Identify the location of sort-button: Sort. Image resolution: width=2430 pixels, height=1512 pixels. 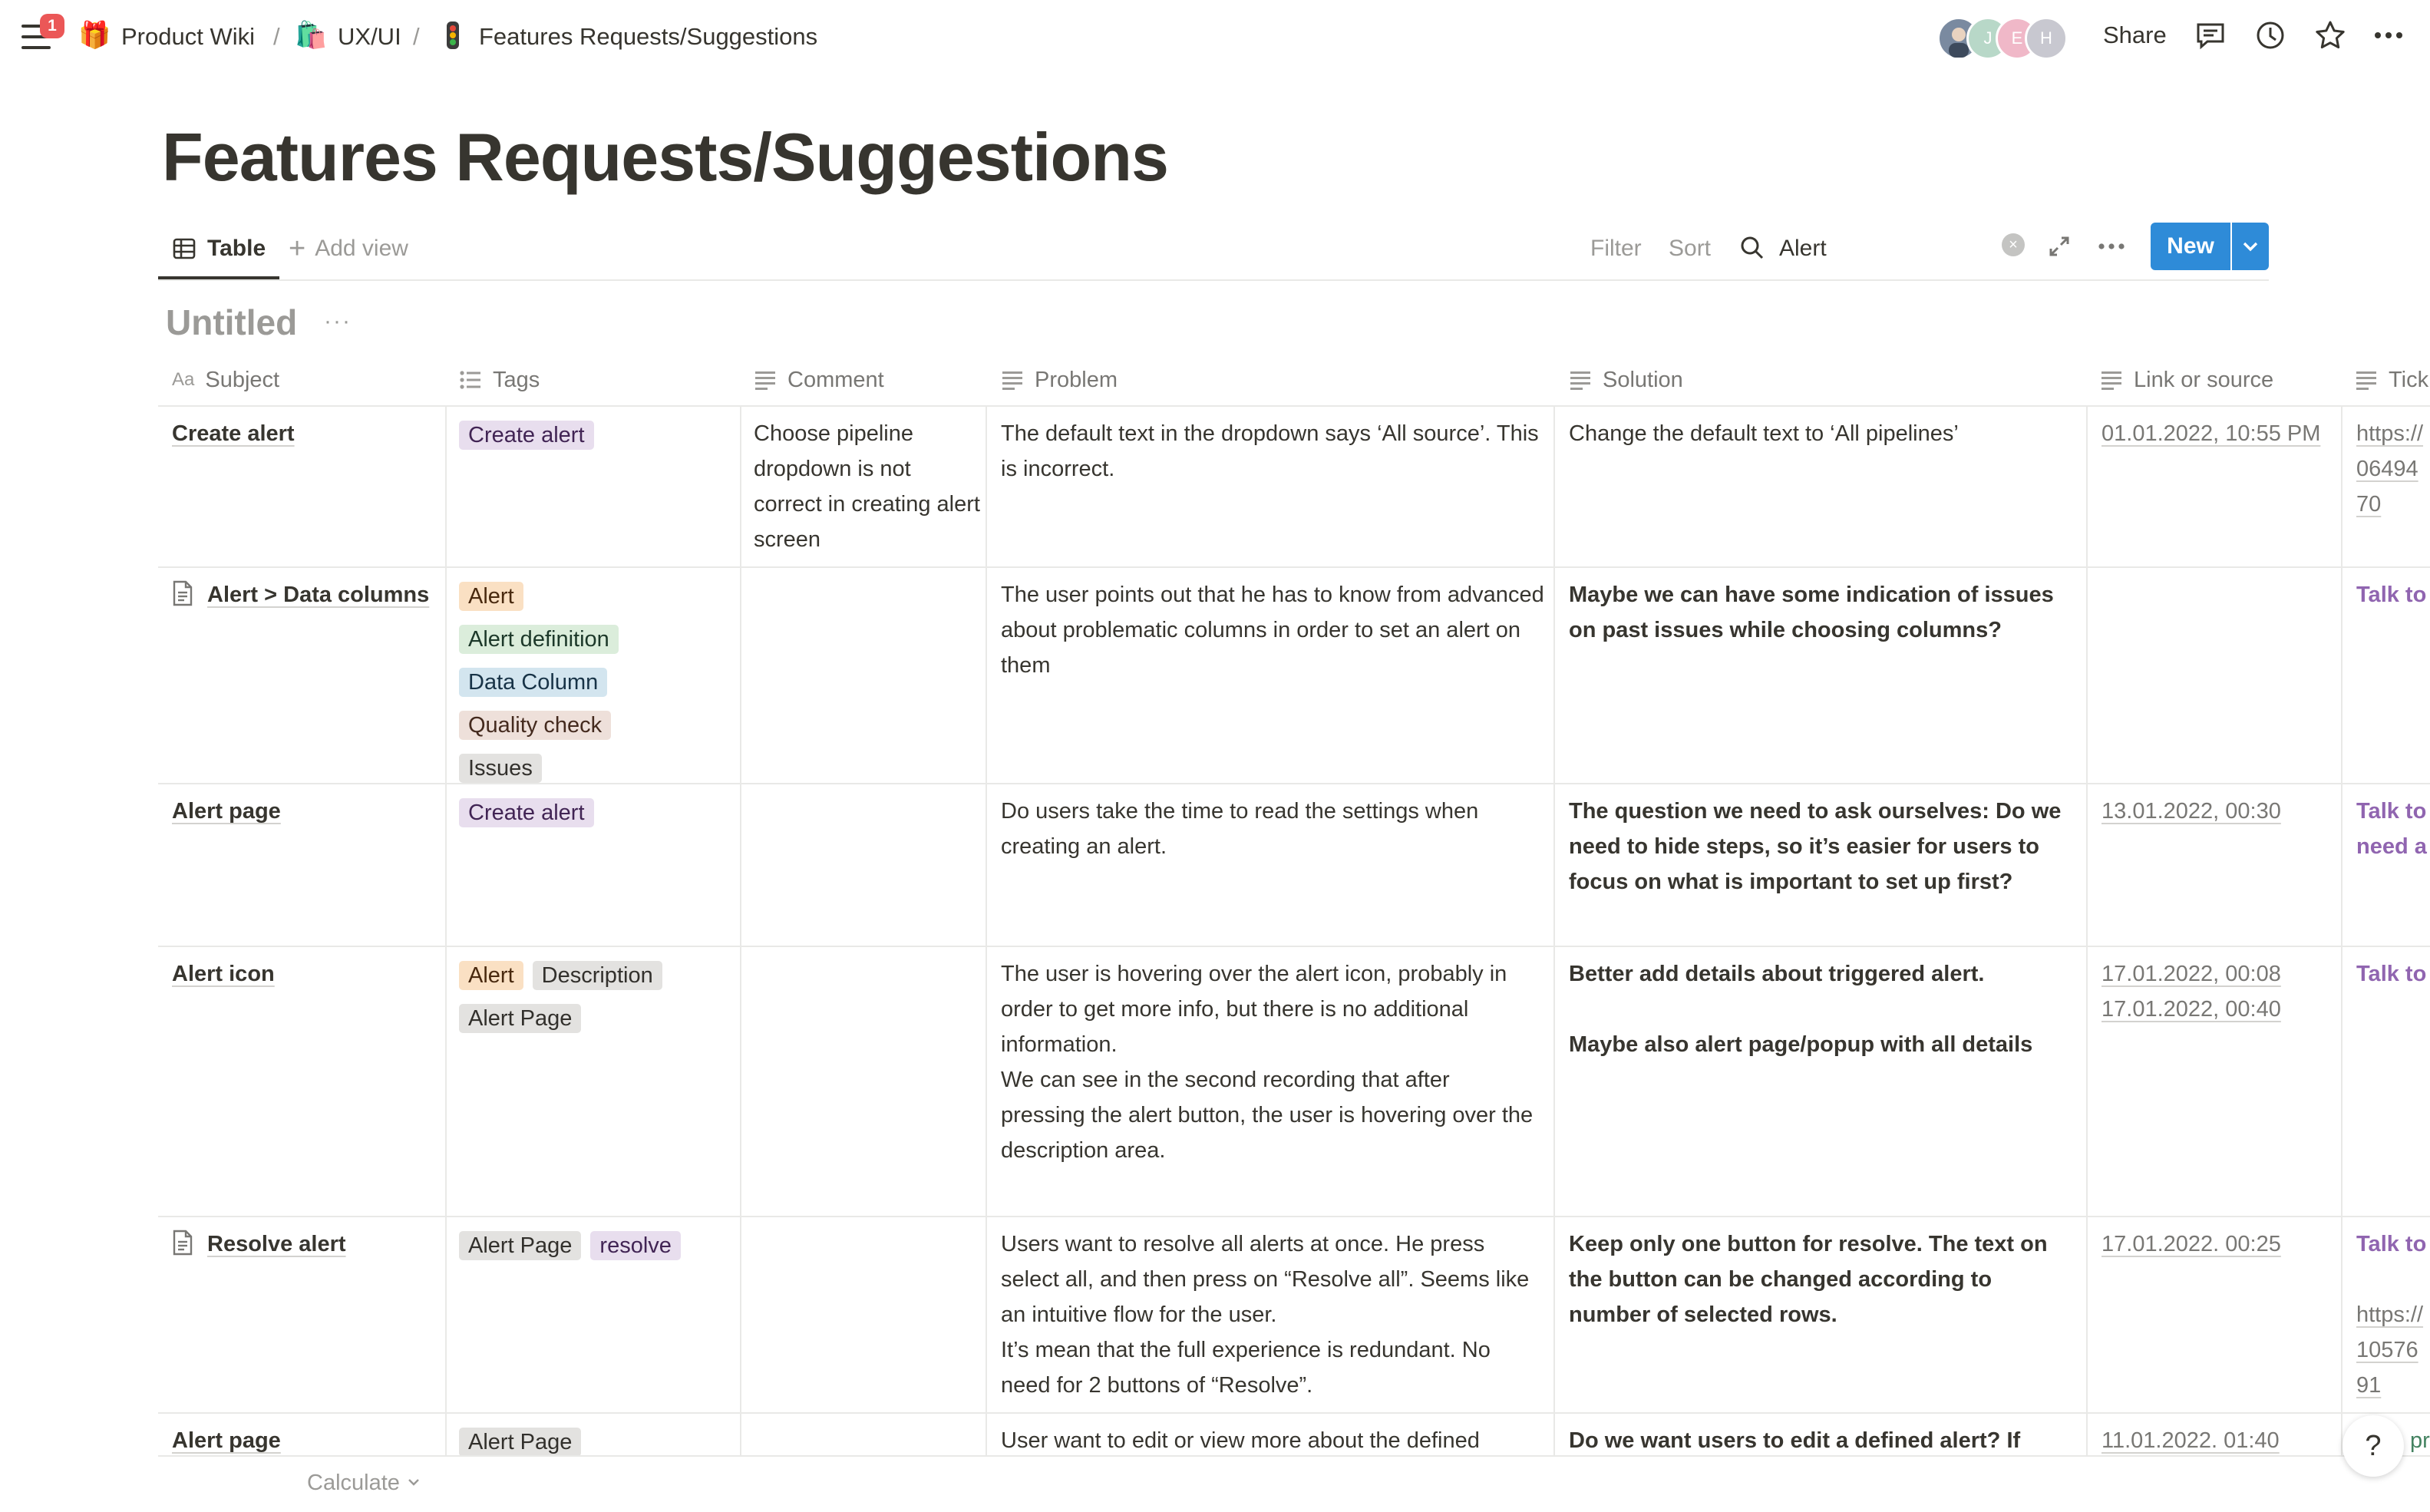
(1690, 249).